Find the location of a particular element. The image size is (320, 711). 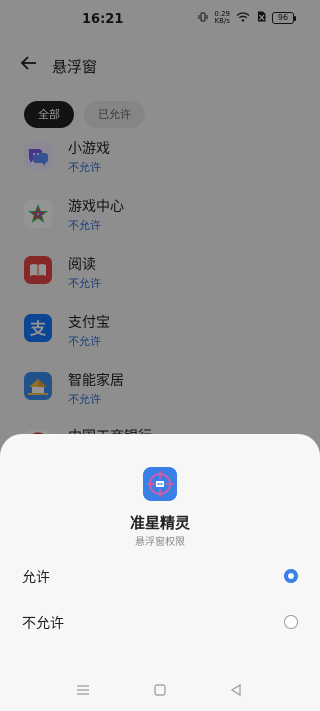

navigation-bar is located at coordinates (160, 691).